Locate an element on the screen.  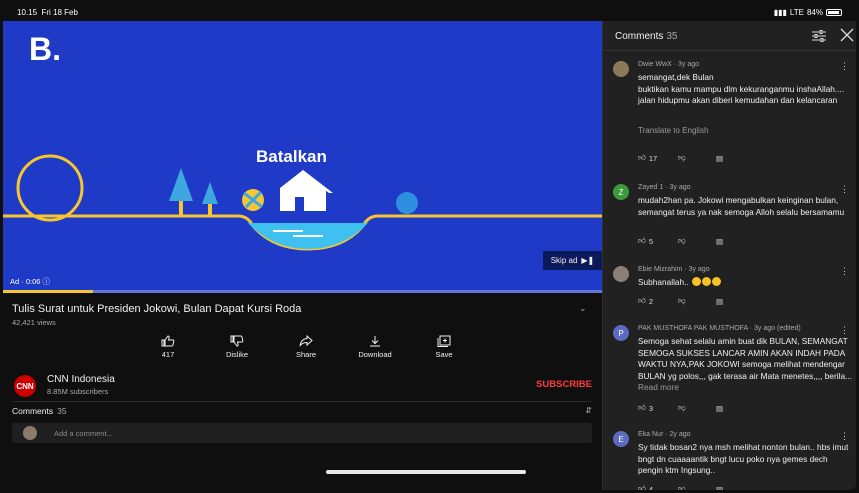
divider is located at coordinates (302, 401).